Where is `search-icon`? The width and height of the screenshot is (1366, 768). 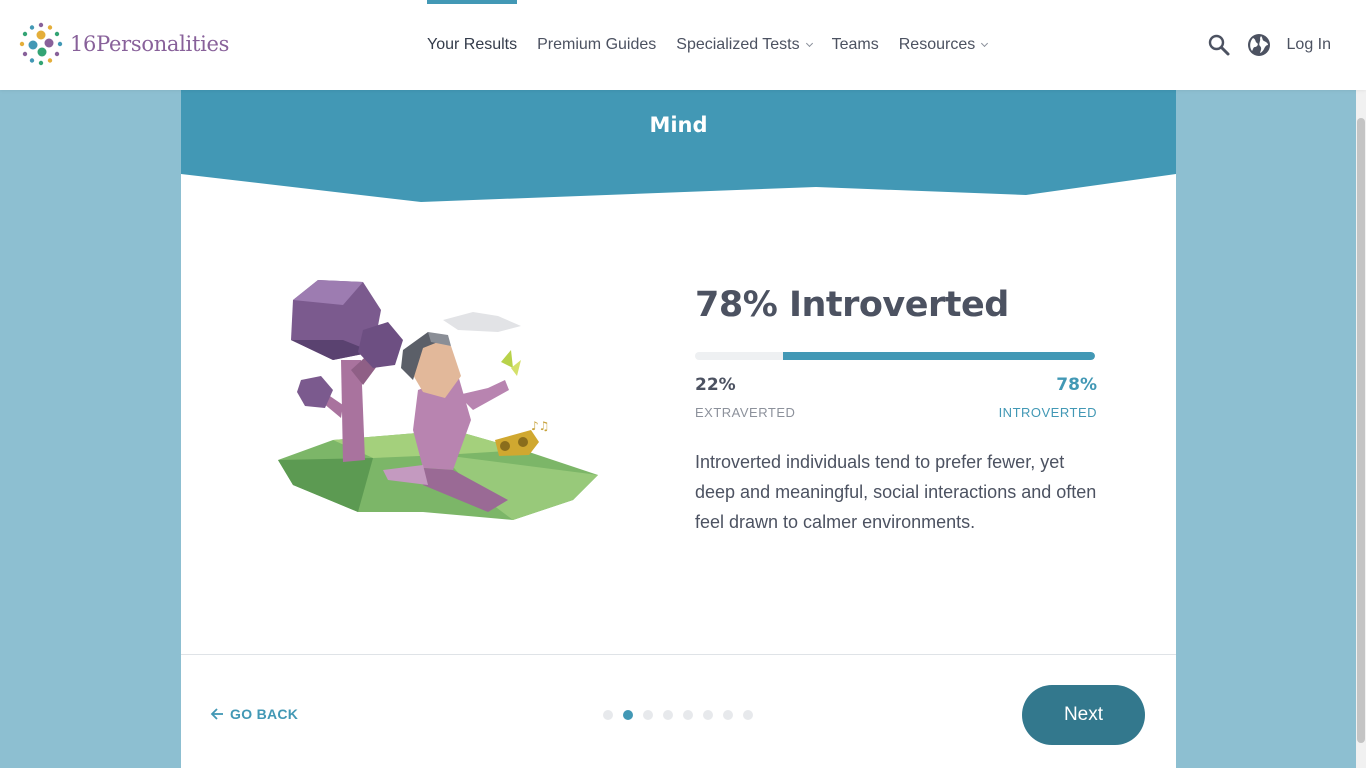
search-icon is located at coordinates (1219, 45).